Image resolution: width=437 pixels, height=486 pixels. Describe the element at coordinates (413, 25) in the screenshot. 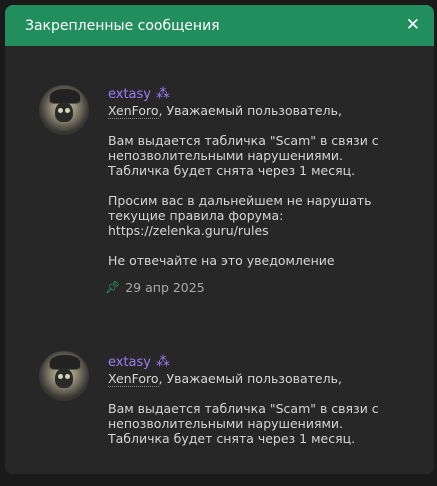

I see `close-icon: ✕` at that location.